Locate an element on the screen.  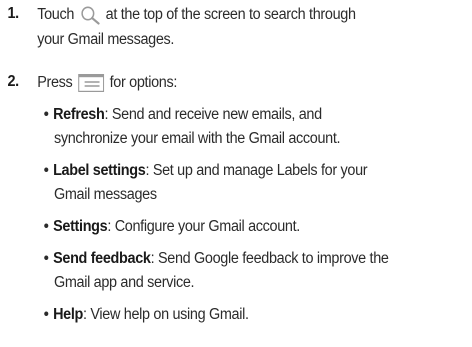
option-term: Help is located at coordinates (68, 314).